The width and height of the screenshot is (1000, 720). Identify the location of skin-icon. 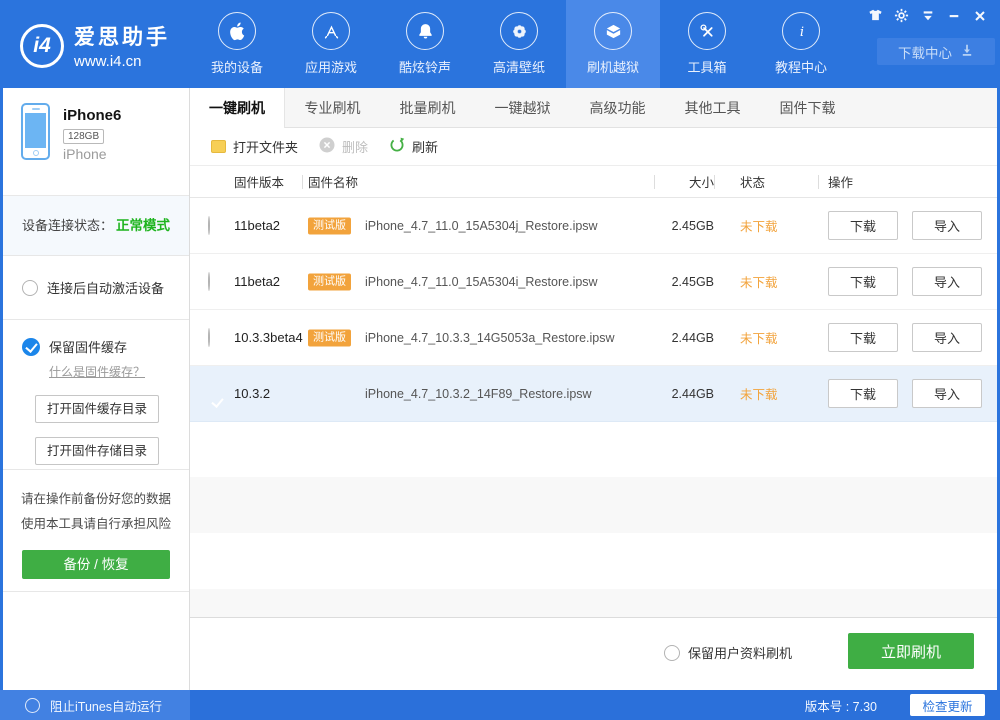
(875, 15).